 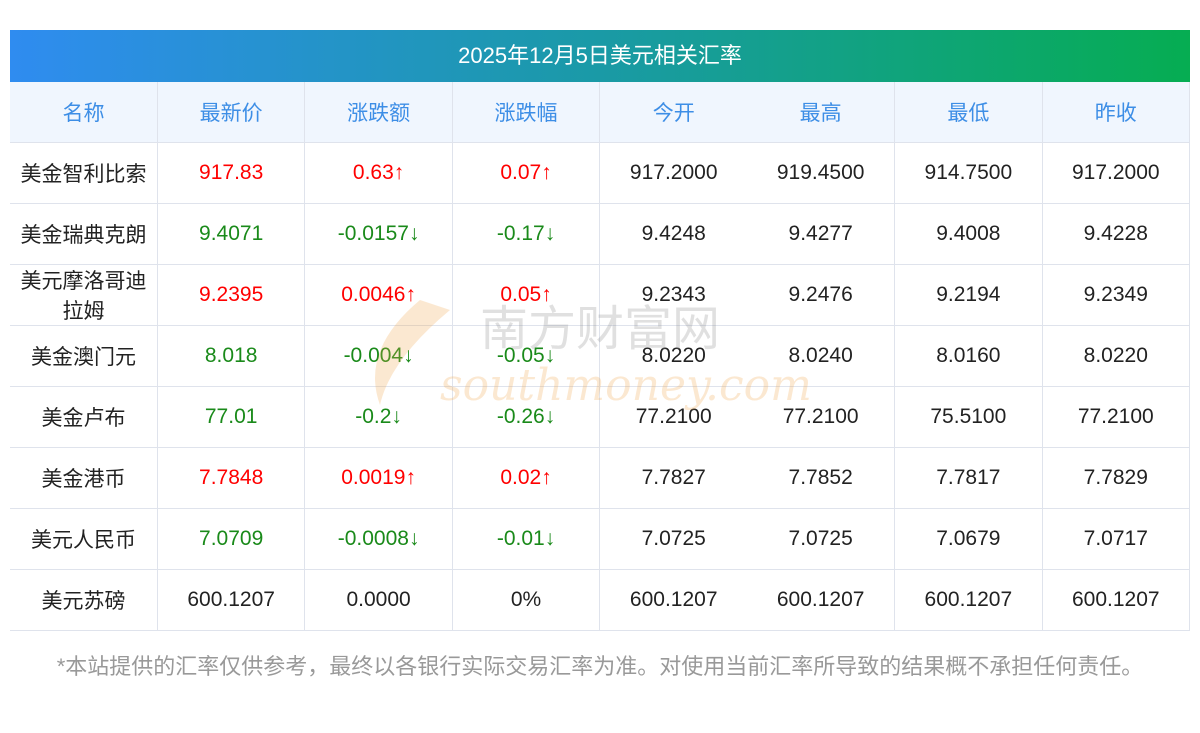 I want to click on cell-pct: -0.01↓, so click(x=526, y=539).